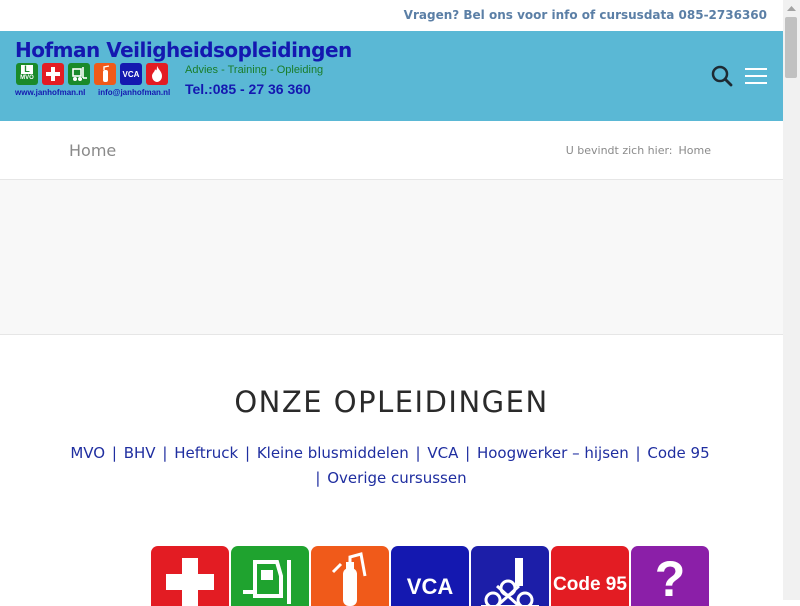 The image size is (800, 606). Describe the element at coordinates (442, 453) in the screenshot. I see `course-link-vca: VCA` at that location.